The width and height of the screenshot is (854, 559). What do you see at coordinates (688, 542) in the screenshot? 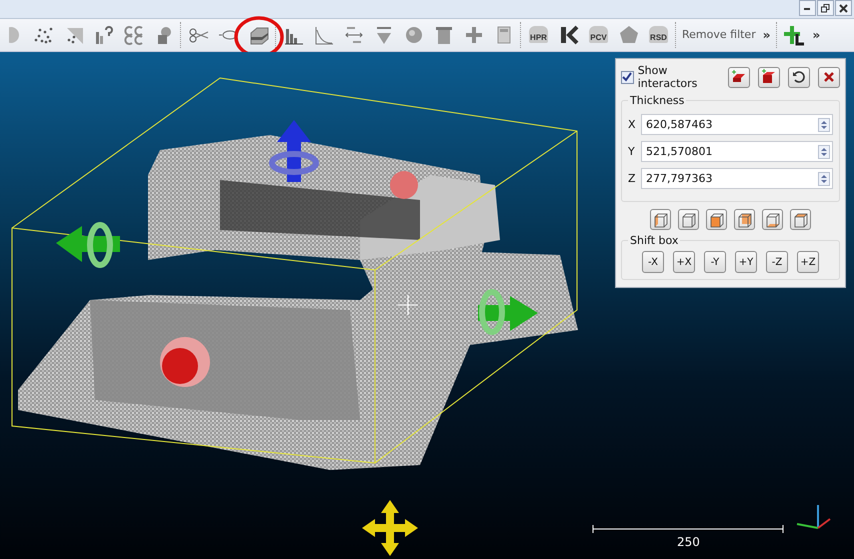
I see `scale-bar-label: 250` at bounding box center [688, 542].